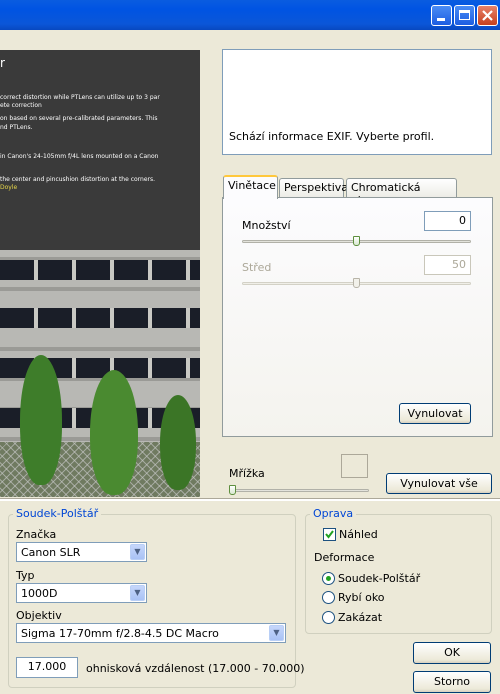 Image resolution: width=500 pixels, height=694 pixels. I want to click on close-icon, so click(487, 15).